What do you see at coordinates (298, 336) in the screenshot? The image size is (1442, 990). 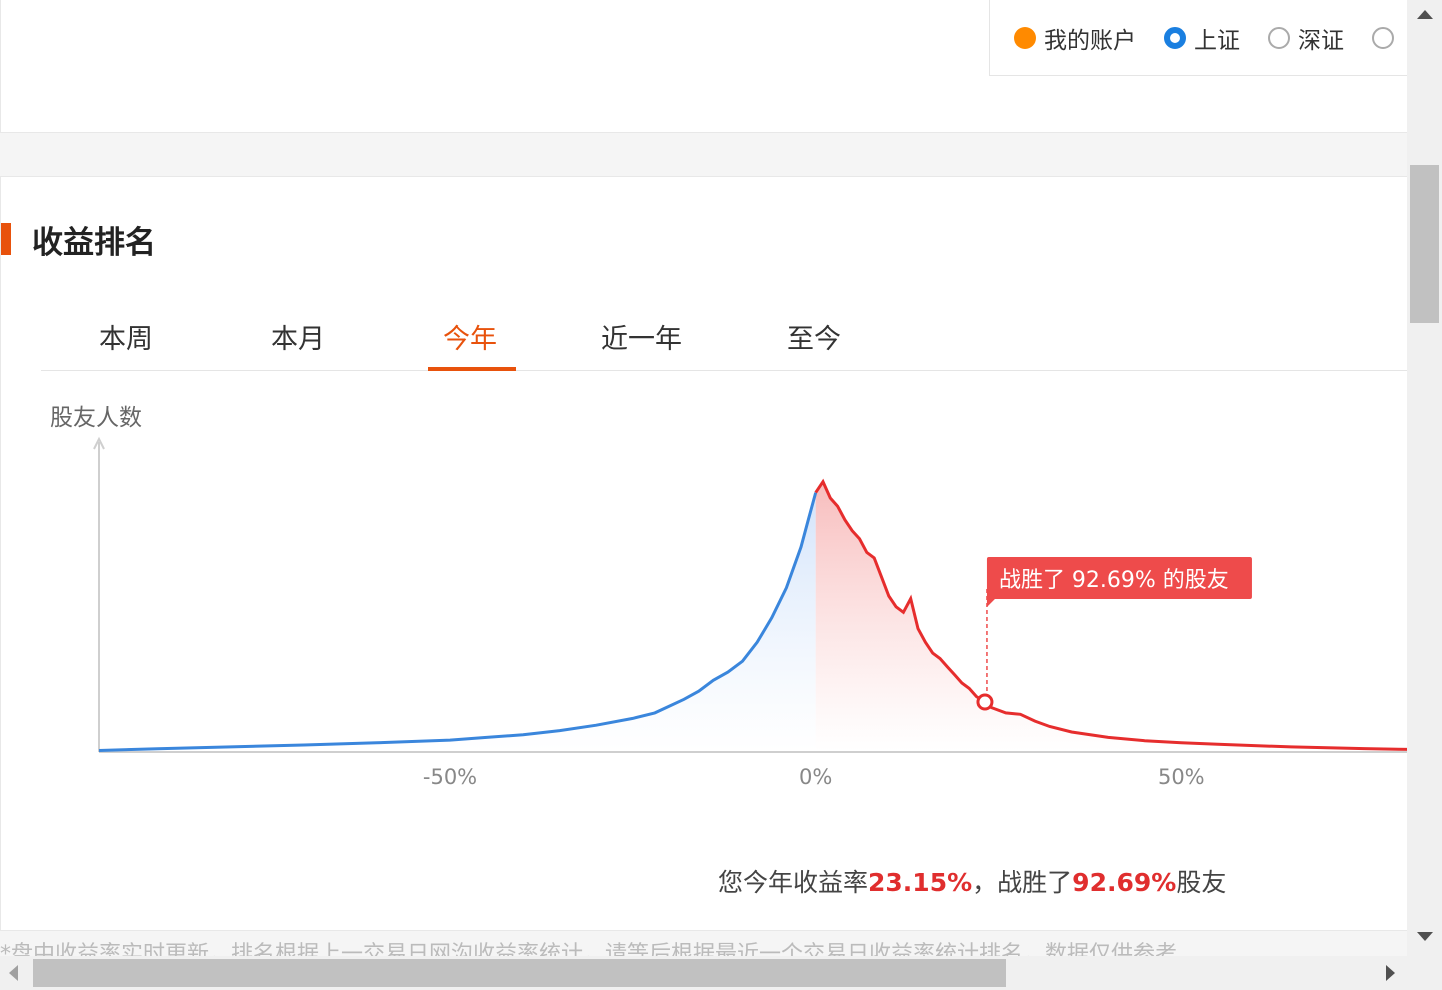 I see `tab-this-month: 本月` at bounding box center [298, 336].